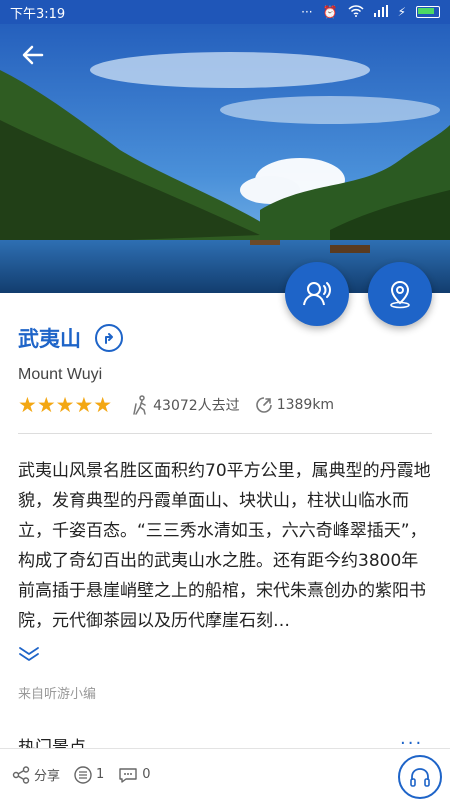 The width and height of the screenshot is (450, 800). I want to click on cellular-icon, so click(380, 12).